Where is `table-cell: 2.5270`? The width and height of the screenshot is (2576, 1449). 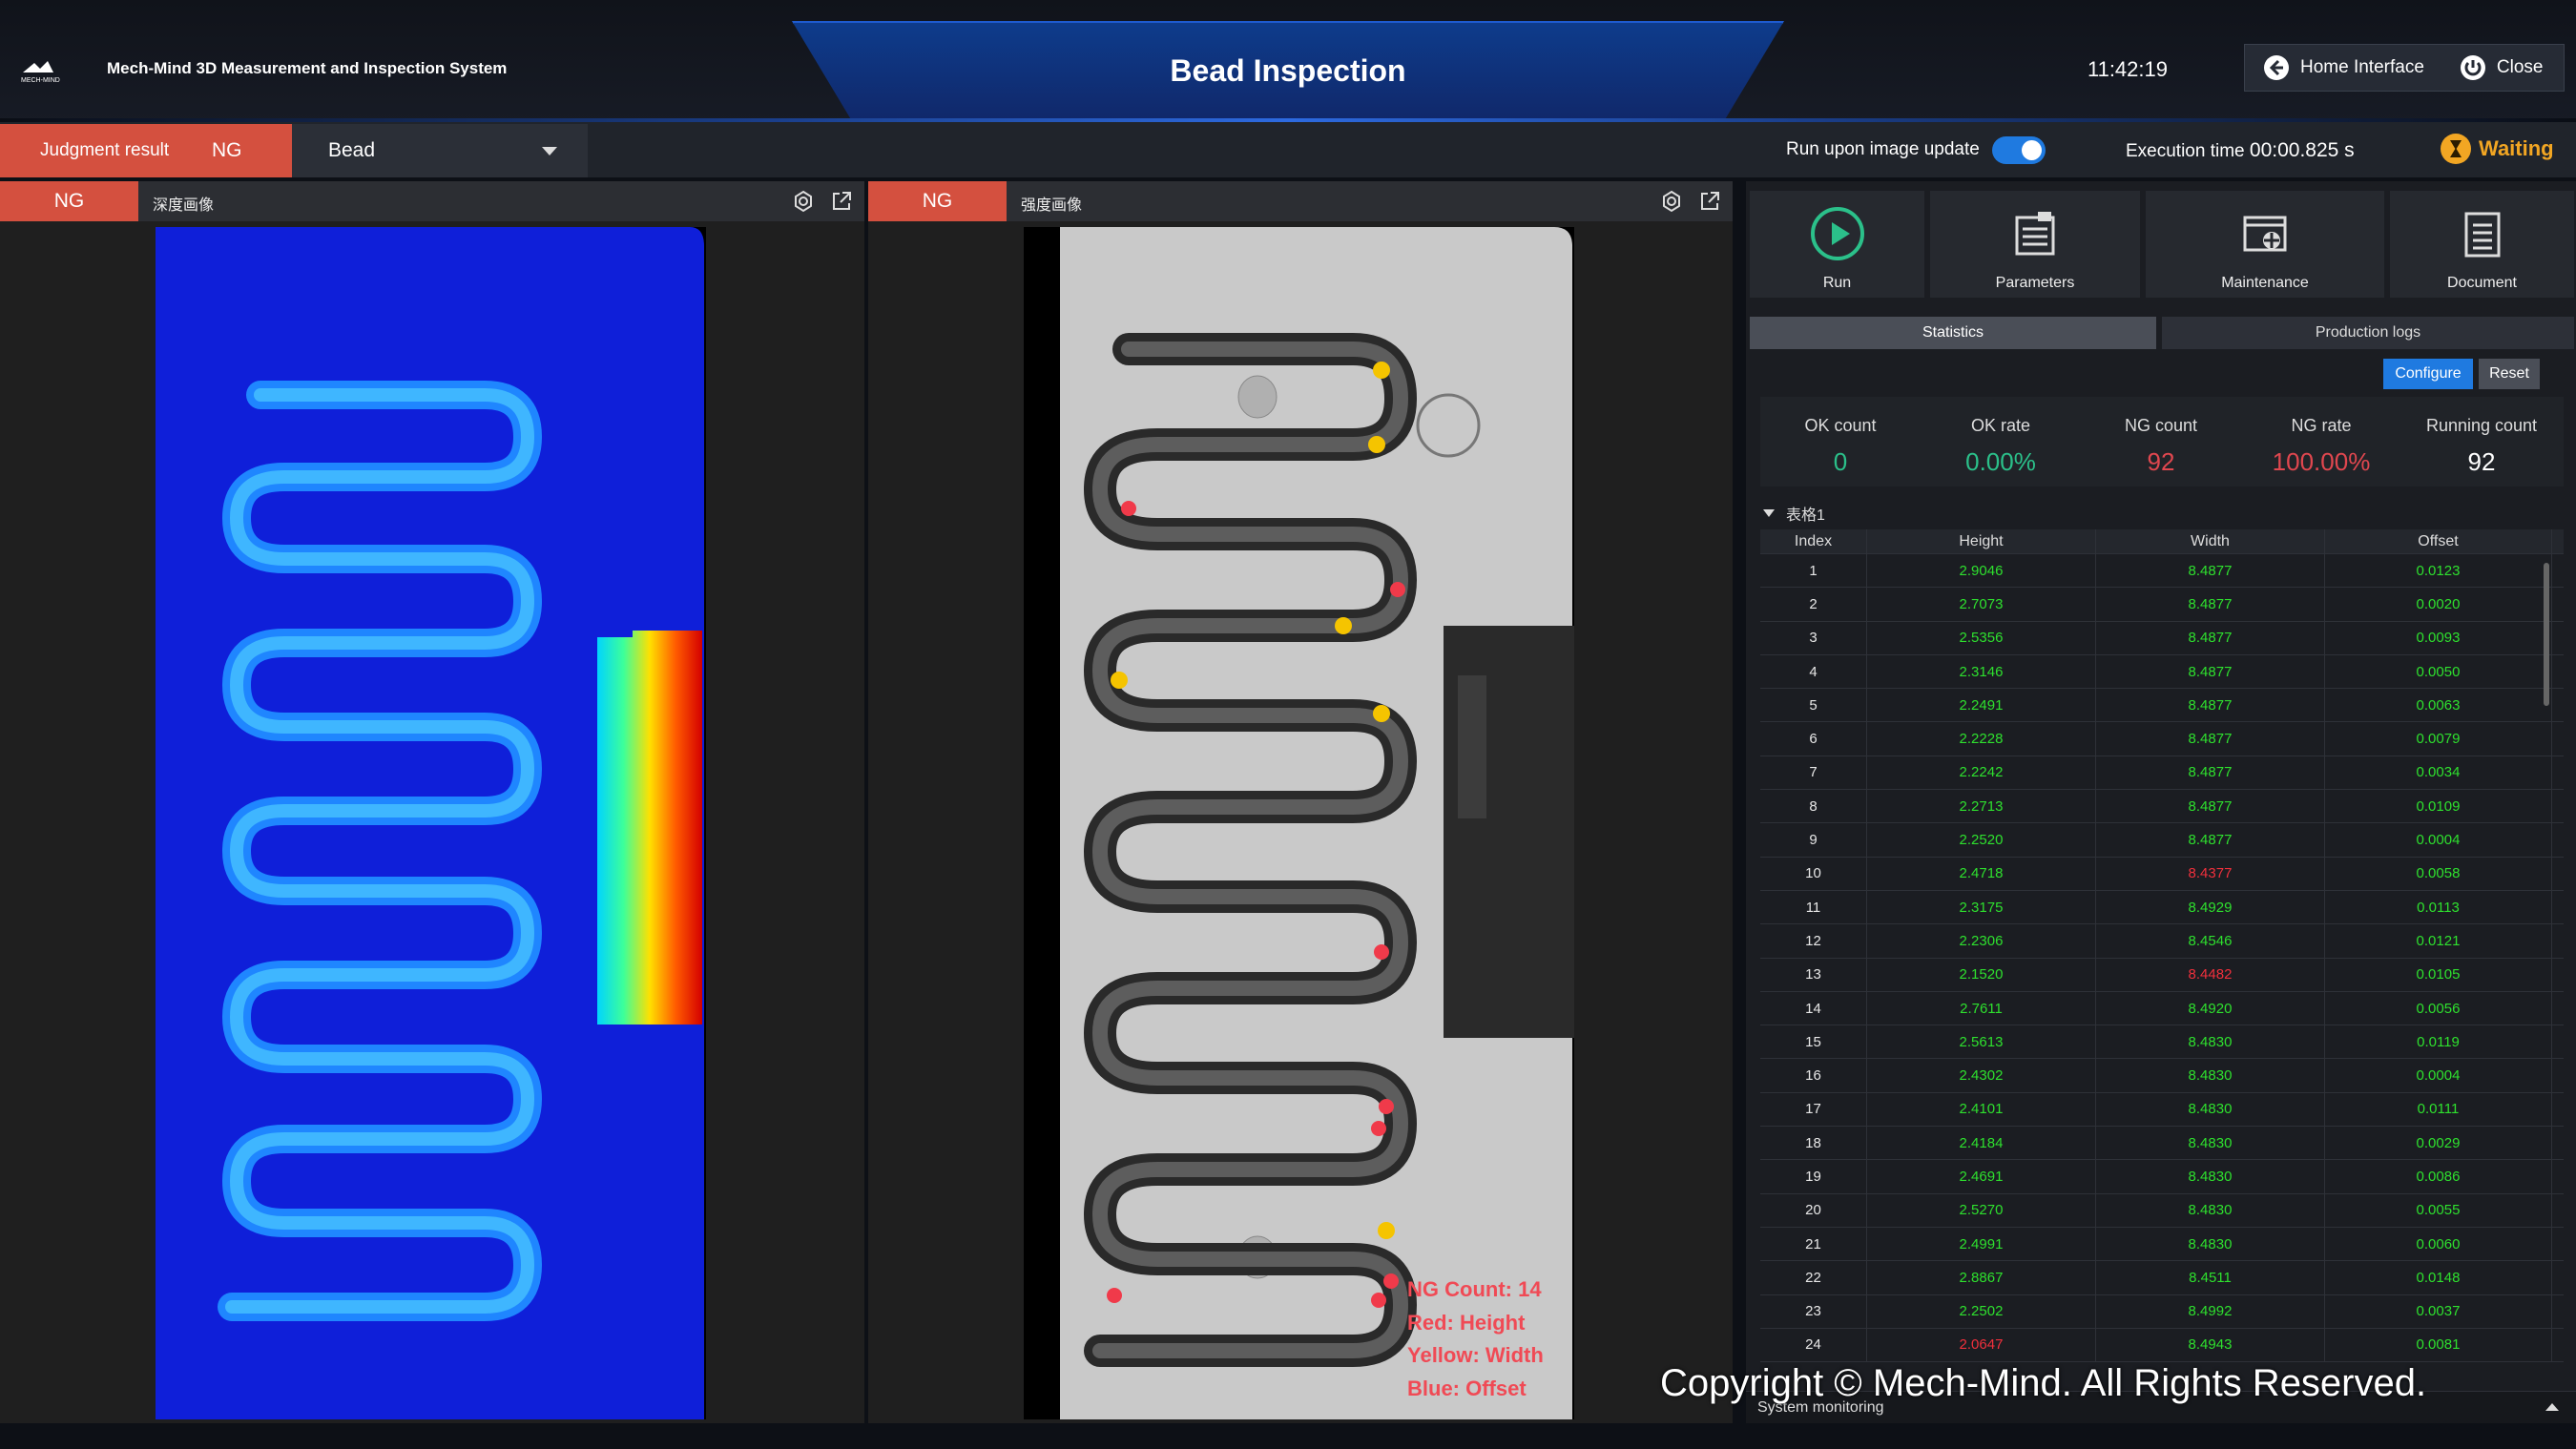 table-cell: 2.5270 is located at coordinates (1981, 1210).